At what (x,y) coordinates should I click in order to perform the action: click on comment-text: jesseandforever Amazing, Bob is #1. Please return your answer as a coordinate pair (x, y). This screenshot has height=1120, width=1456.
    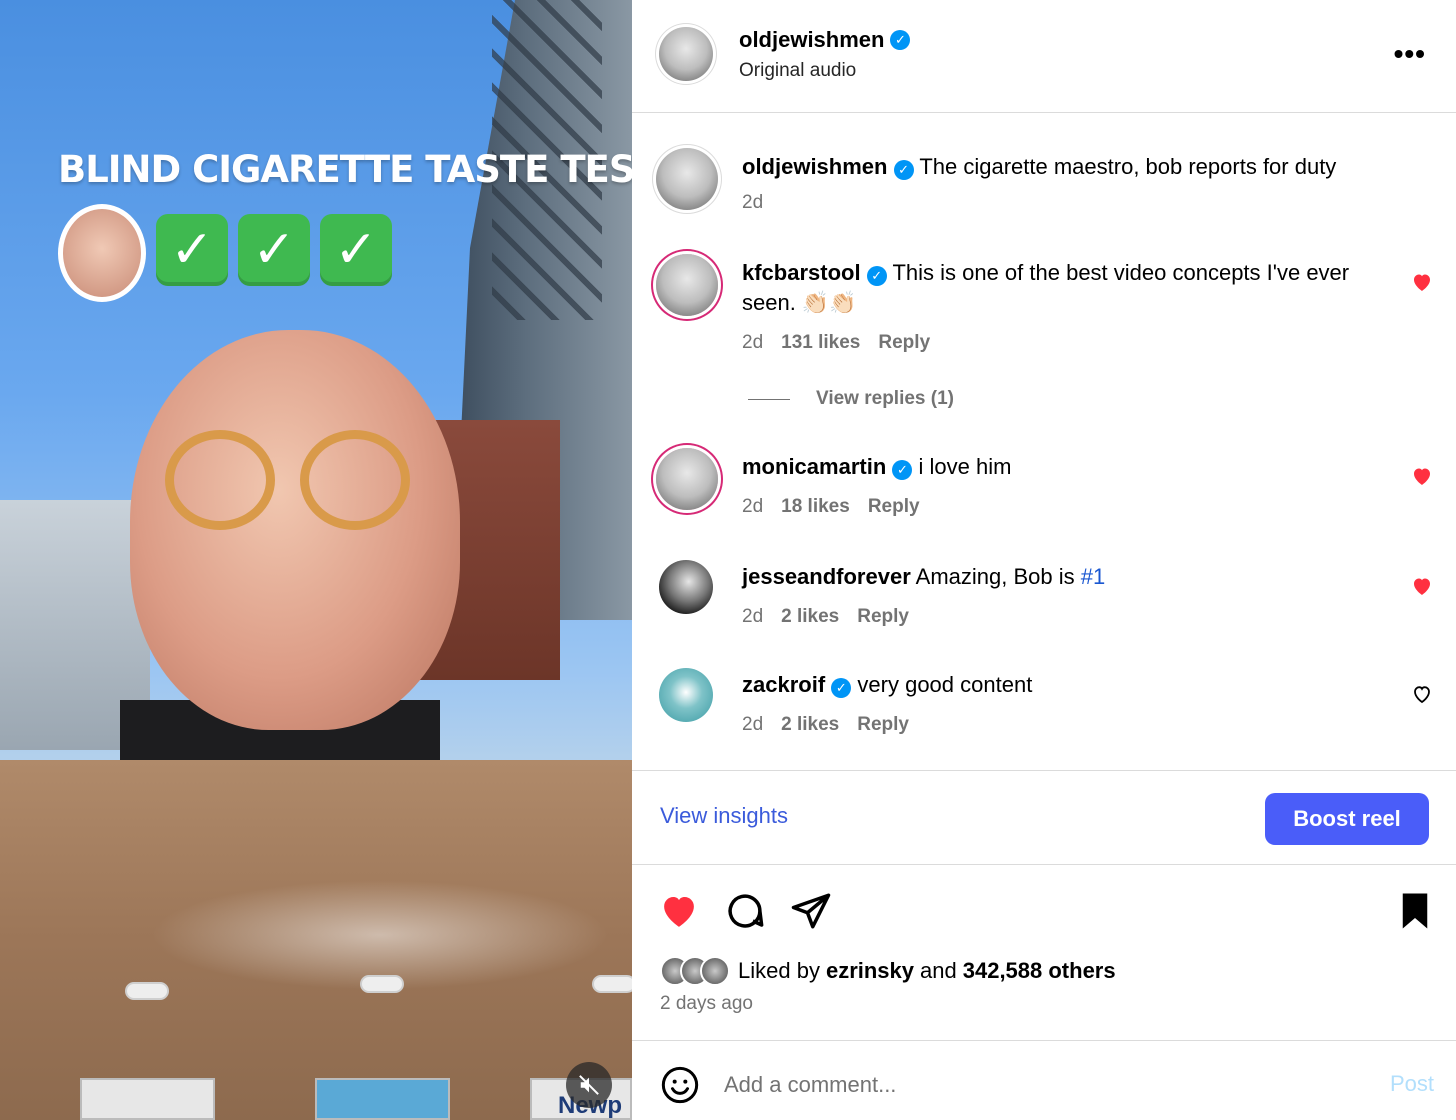
    Looking at the image, I should click on (1062, 577).